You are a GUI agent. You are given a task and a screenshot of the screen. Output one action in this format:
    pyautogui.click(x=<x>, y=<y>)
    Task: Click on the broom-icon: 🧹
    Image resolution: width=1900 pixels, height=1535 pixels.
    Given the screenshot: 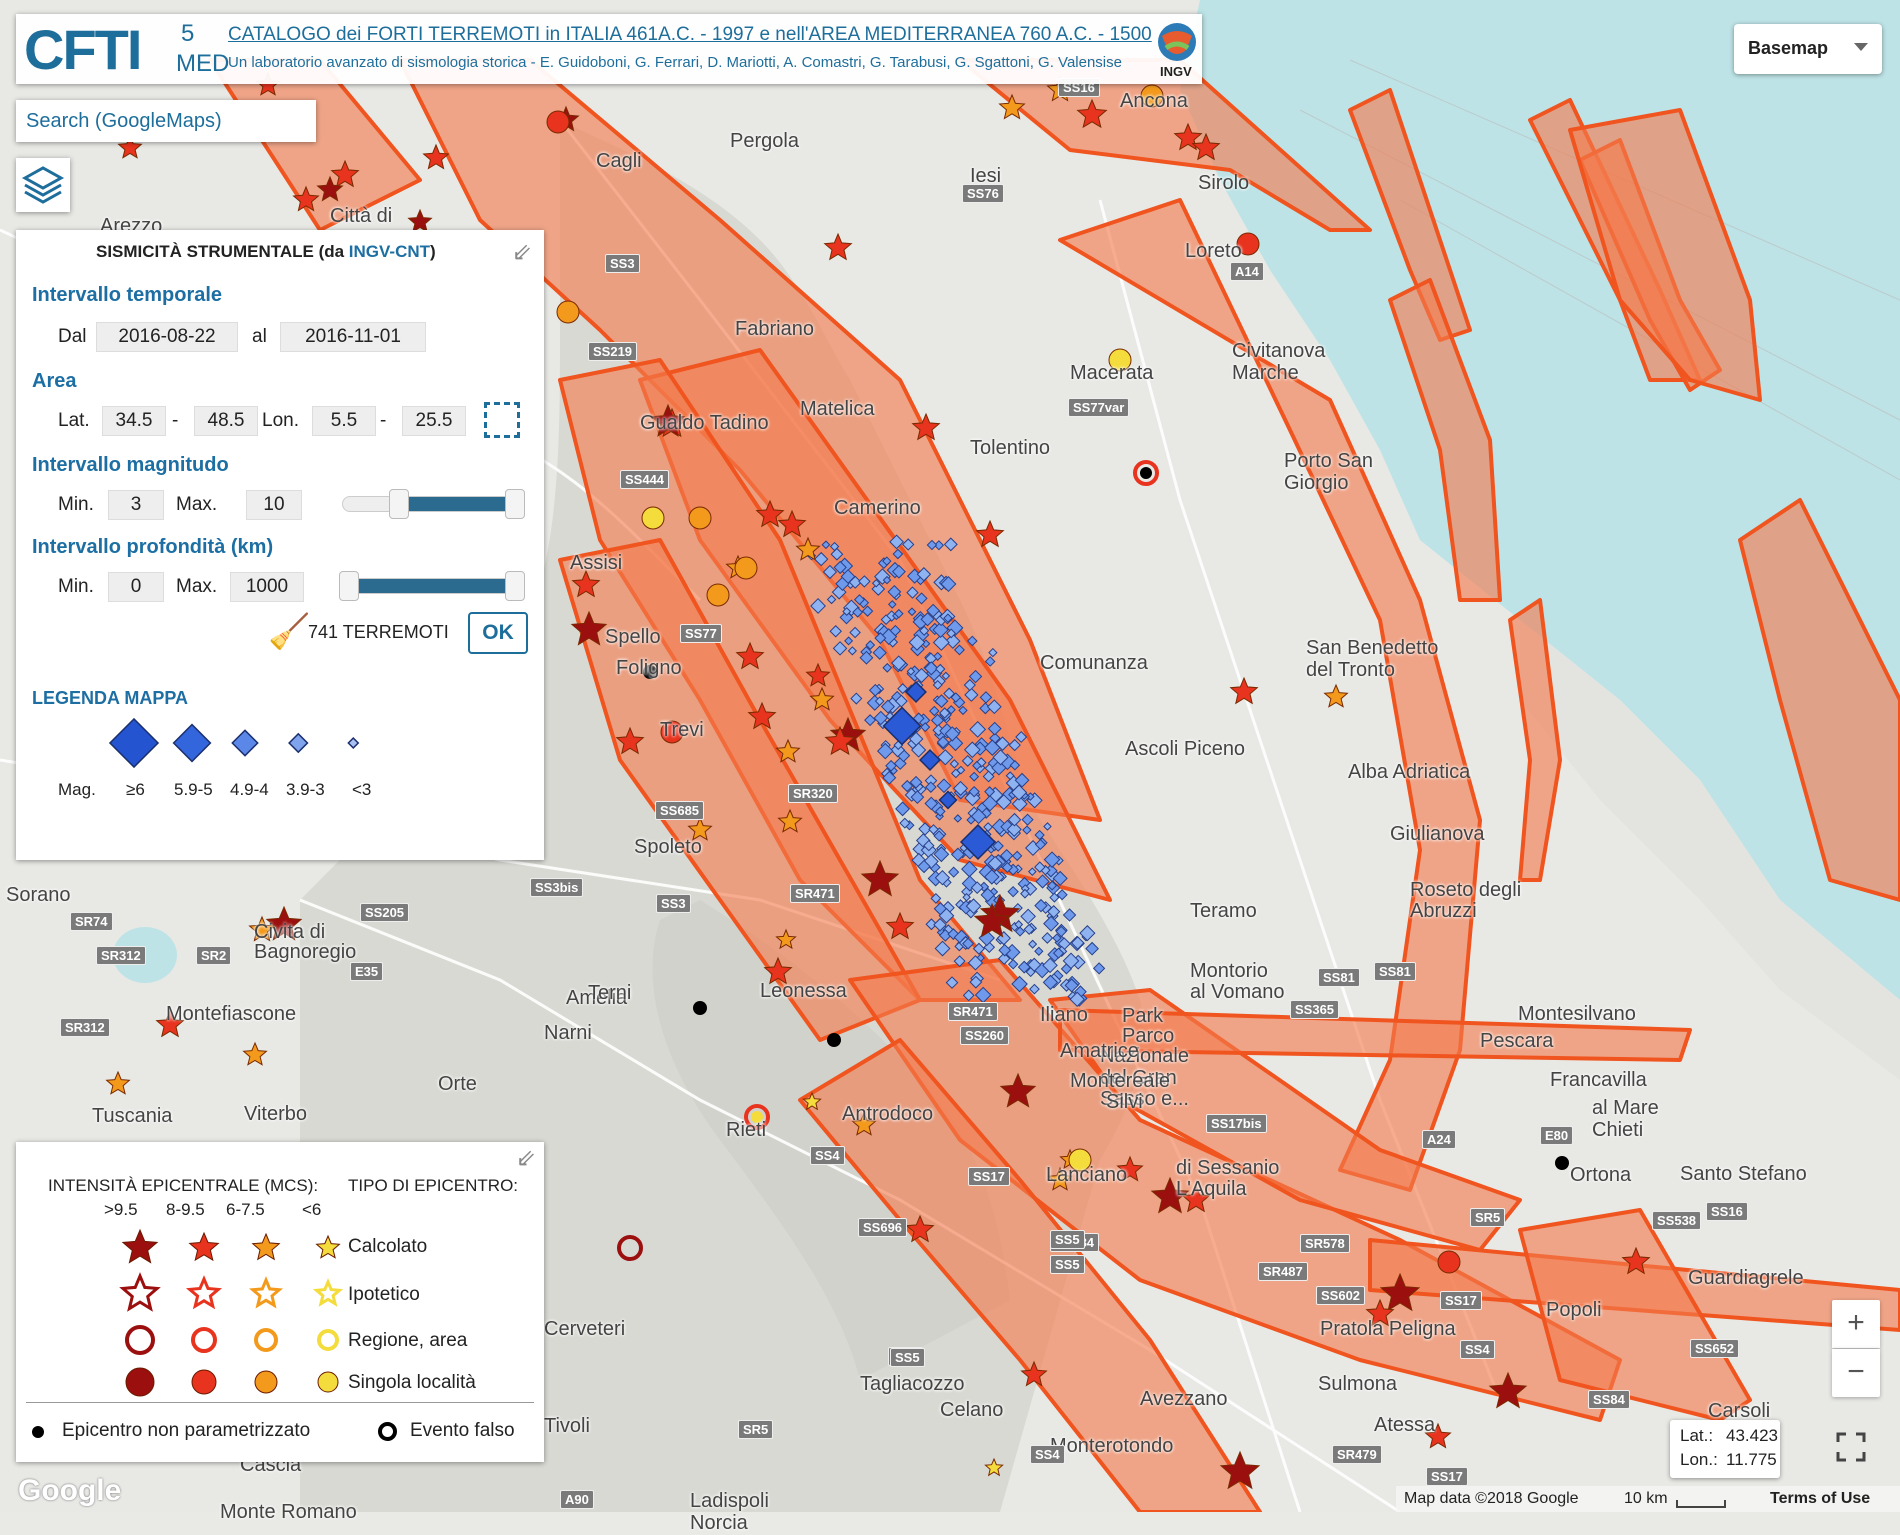 What is the action you would take?
    pyautogui.click(x=289, y=632)
    